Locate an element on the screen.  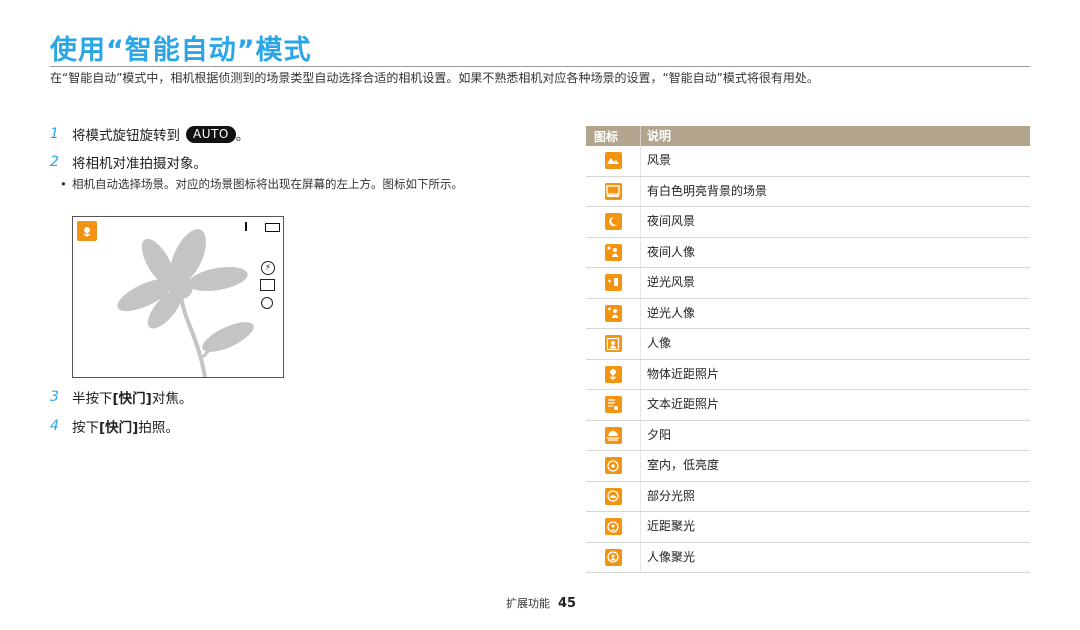
backlit-landscape-icon is located at coordinates (613, 283).